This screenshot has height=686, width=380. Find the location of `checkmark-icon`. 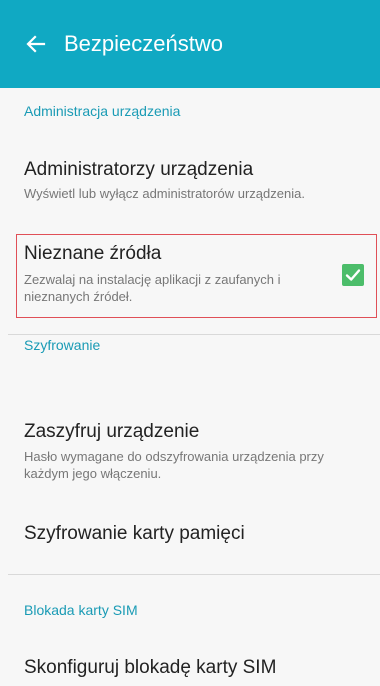

checkmark-icon is located at coordinates (353, 275).